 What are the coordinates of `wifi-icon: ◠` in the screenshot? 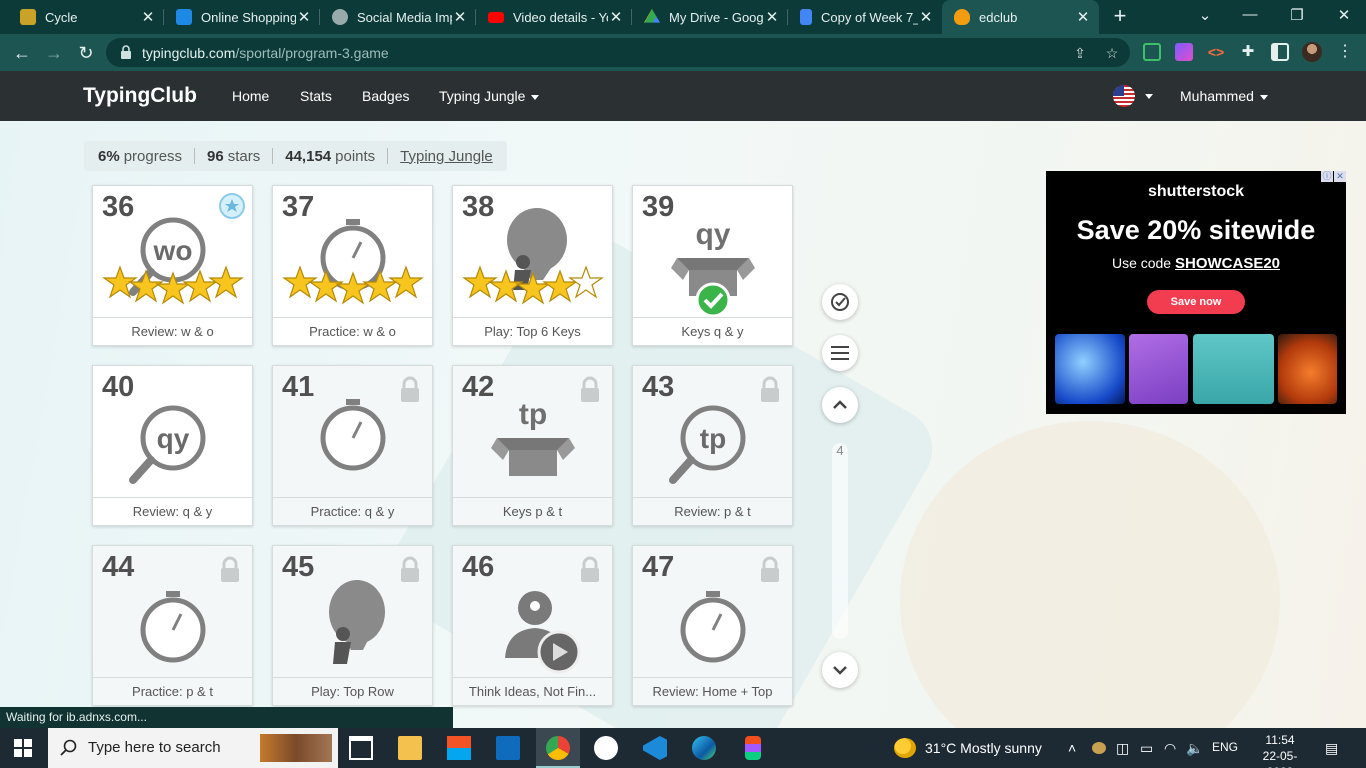 It's located at (1170, 748).